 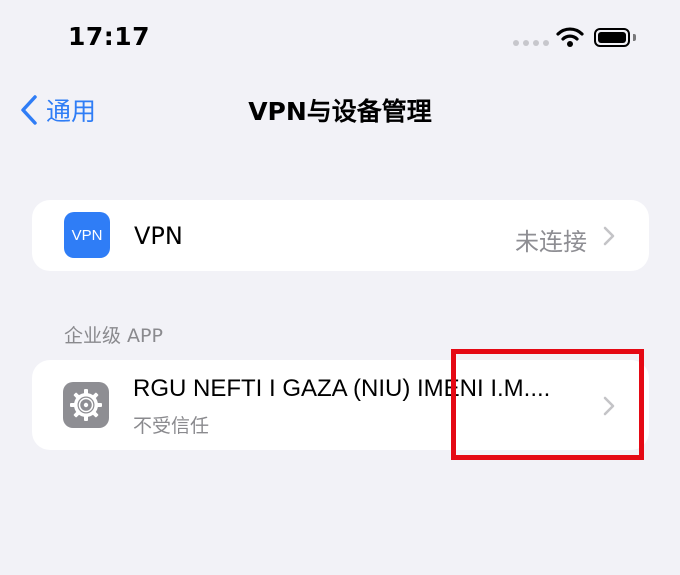 What do you see at coordinates (109, 36) in the screenshot?
I see `status-time: 17:17` at bounding box center [109, 36].